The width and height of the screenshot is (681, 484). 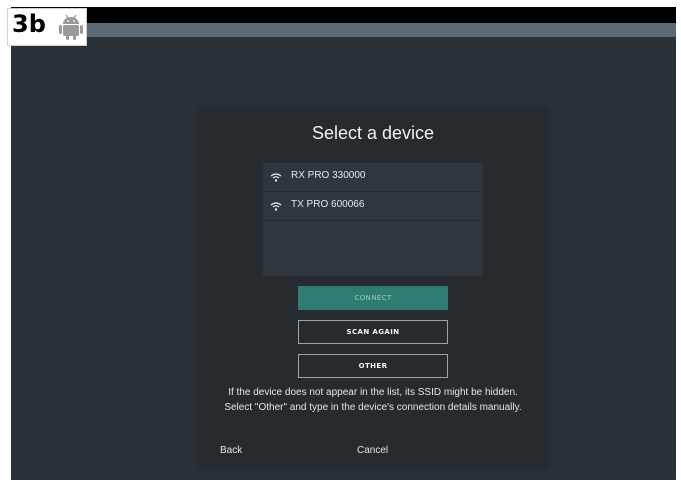 What do you see at coordinates (373, 298) in the screenshot?
I see `connect-button: CONNECT` at bounding box center [373, 298].